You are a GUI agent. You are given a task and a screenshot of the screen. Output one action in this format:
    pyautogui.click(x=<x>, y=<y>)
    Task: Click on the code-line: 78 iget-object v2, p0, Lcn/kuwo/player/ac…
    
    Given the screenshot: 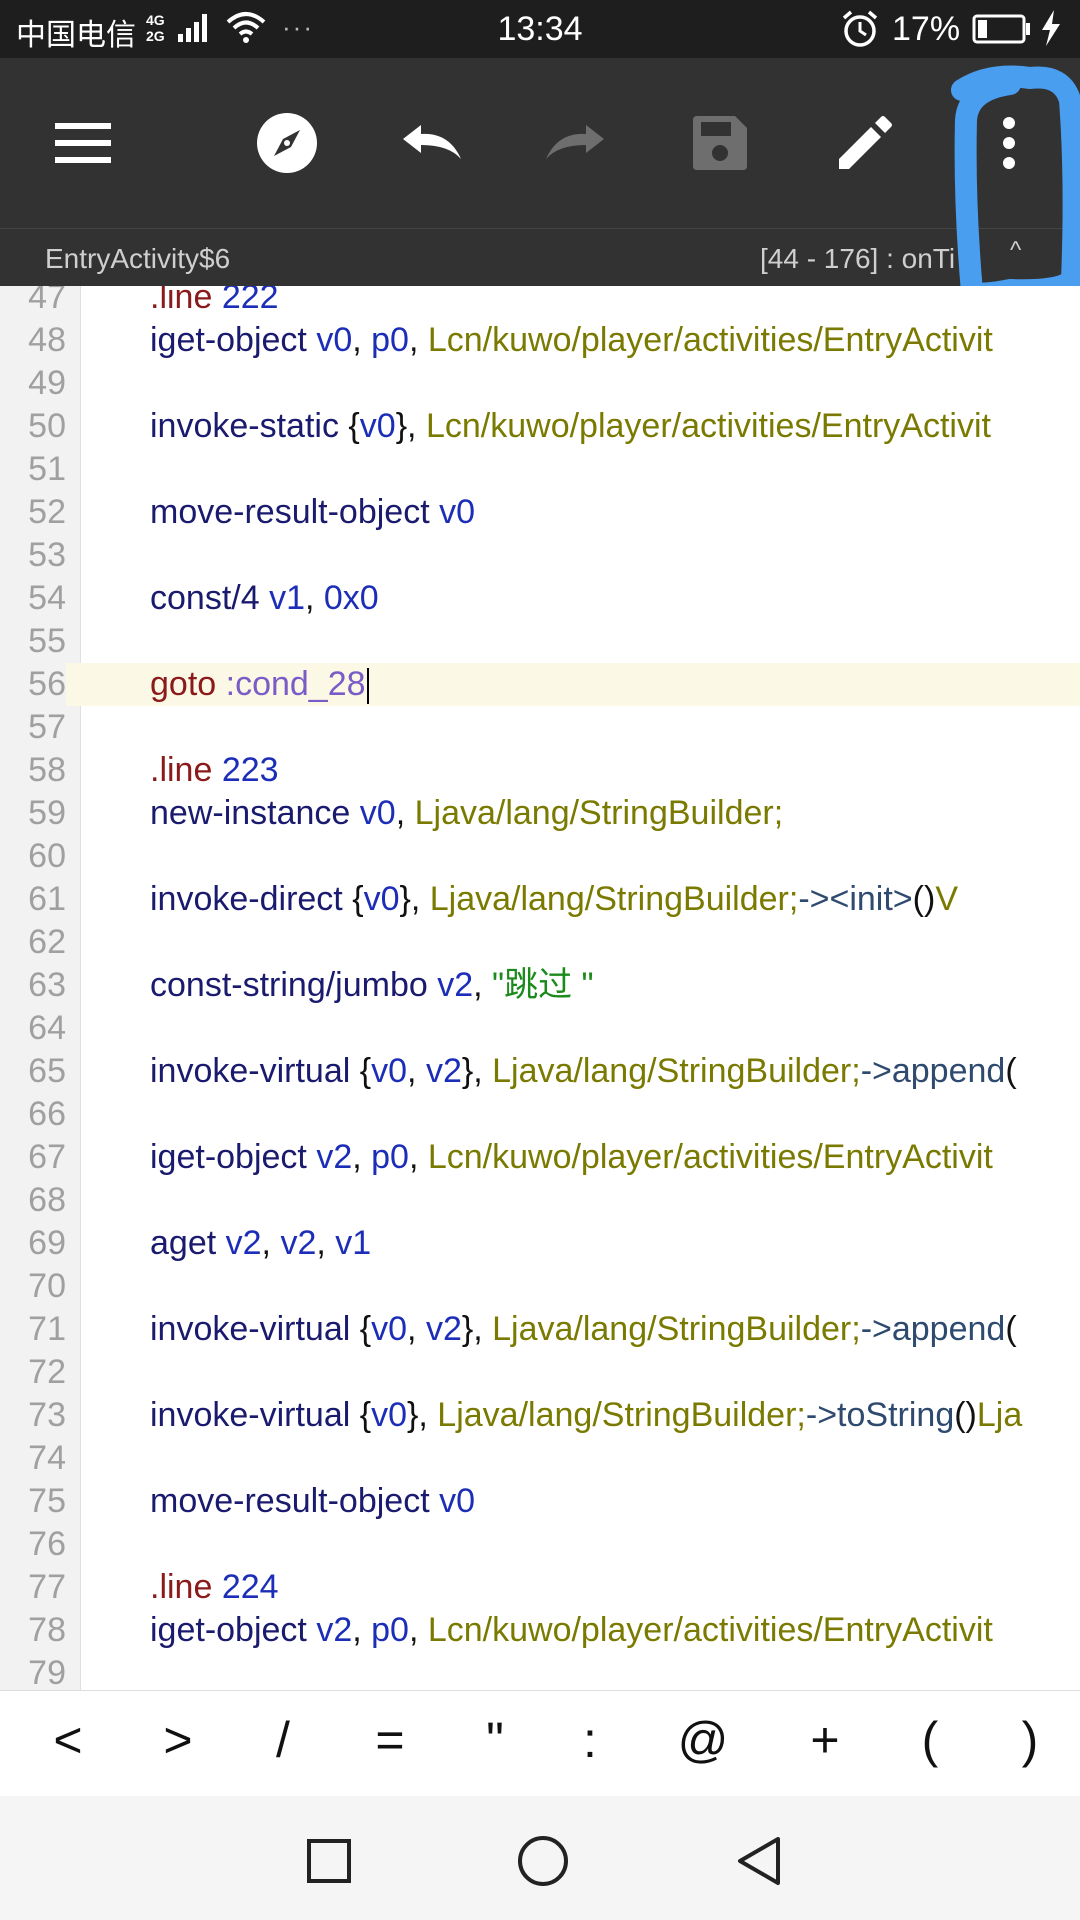 What is the action you would take?
    pyautogui.click(x=540, y=1630)
    